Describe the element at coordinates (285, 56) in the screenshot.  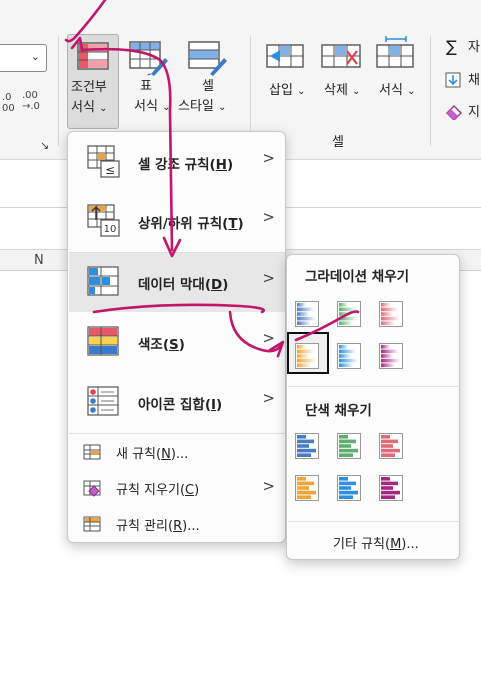
I see `insert-cells-icon` at that location.